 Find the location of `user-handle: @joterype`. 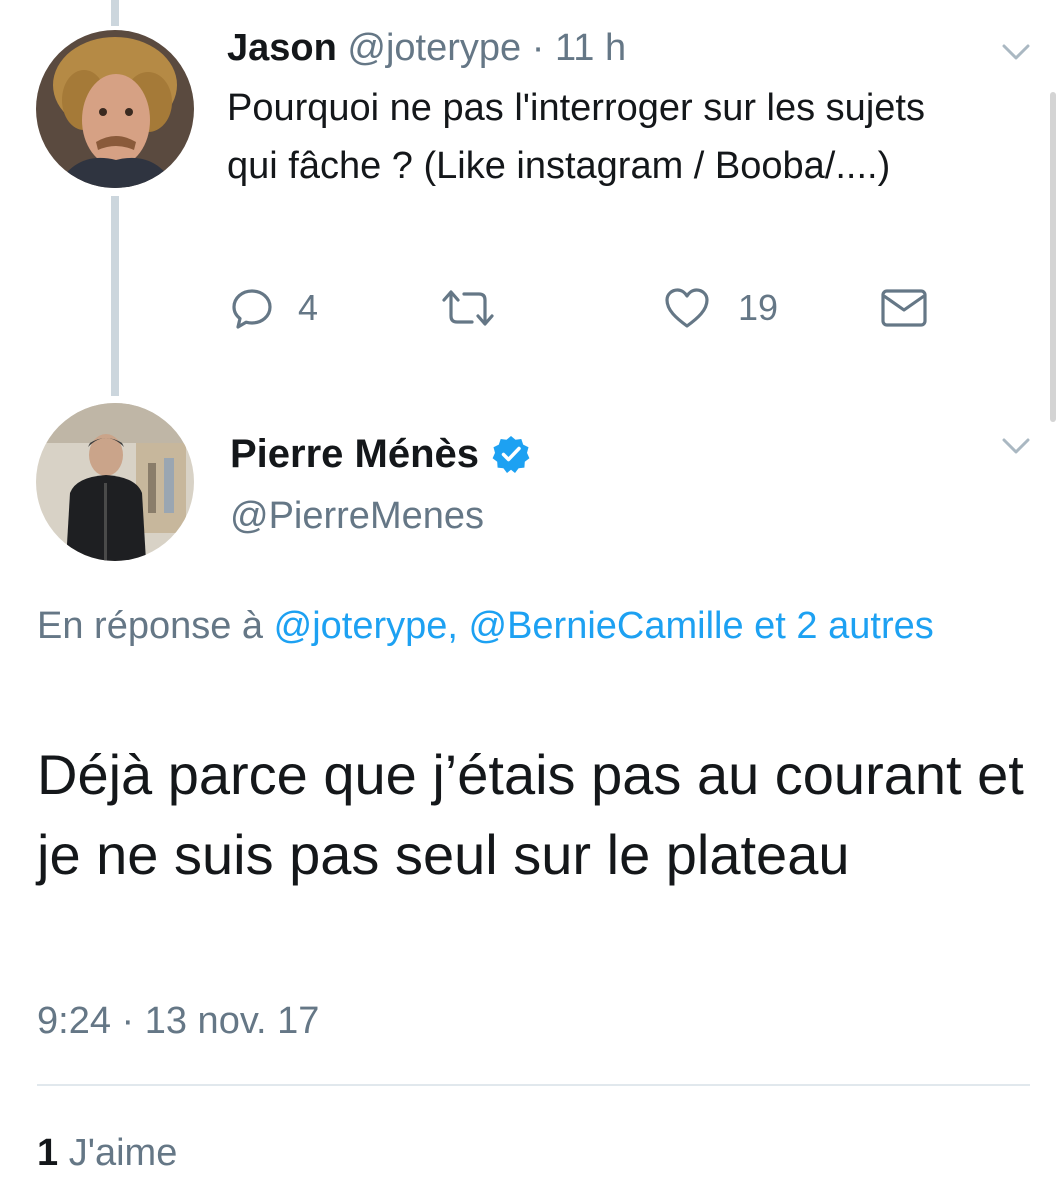

user-handle: @joterype is located at coordinates (434, 48).